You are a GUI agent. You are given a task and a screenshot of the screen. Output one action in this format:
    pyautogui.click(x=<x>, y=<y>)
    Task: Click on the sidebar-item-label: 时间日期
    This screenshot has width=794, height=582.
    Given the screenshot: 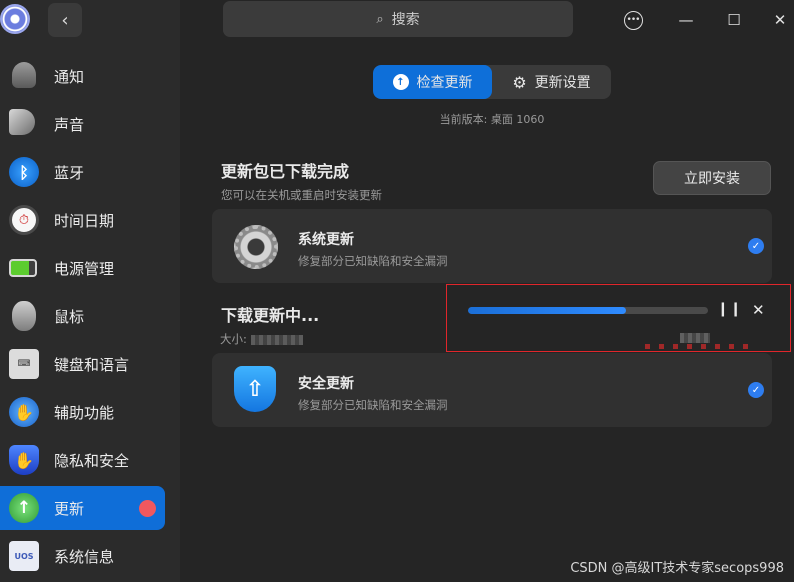 What is the action you would take?
    pyautogui.click(x=84, y=221)
    